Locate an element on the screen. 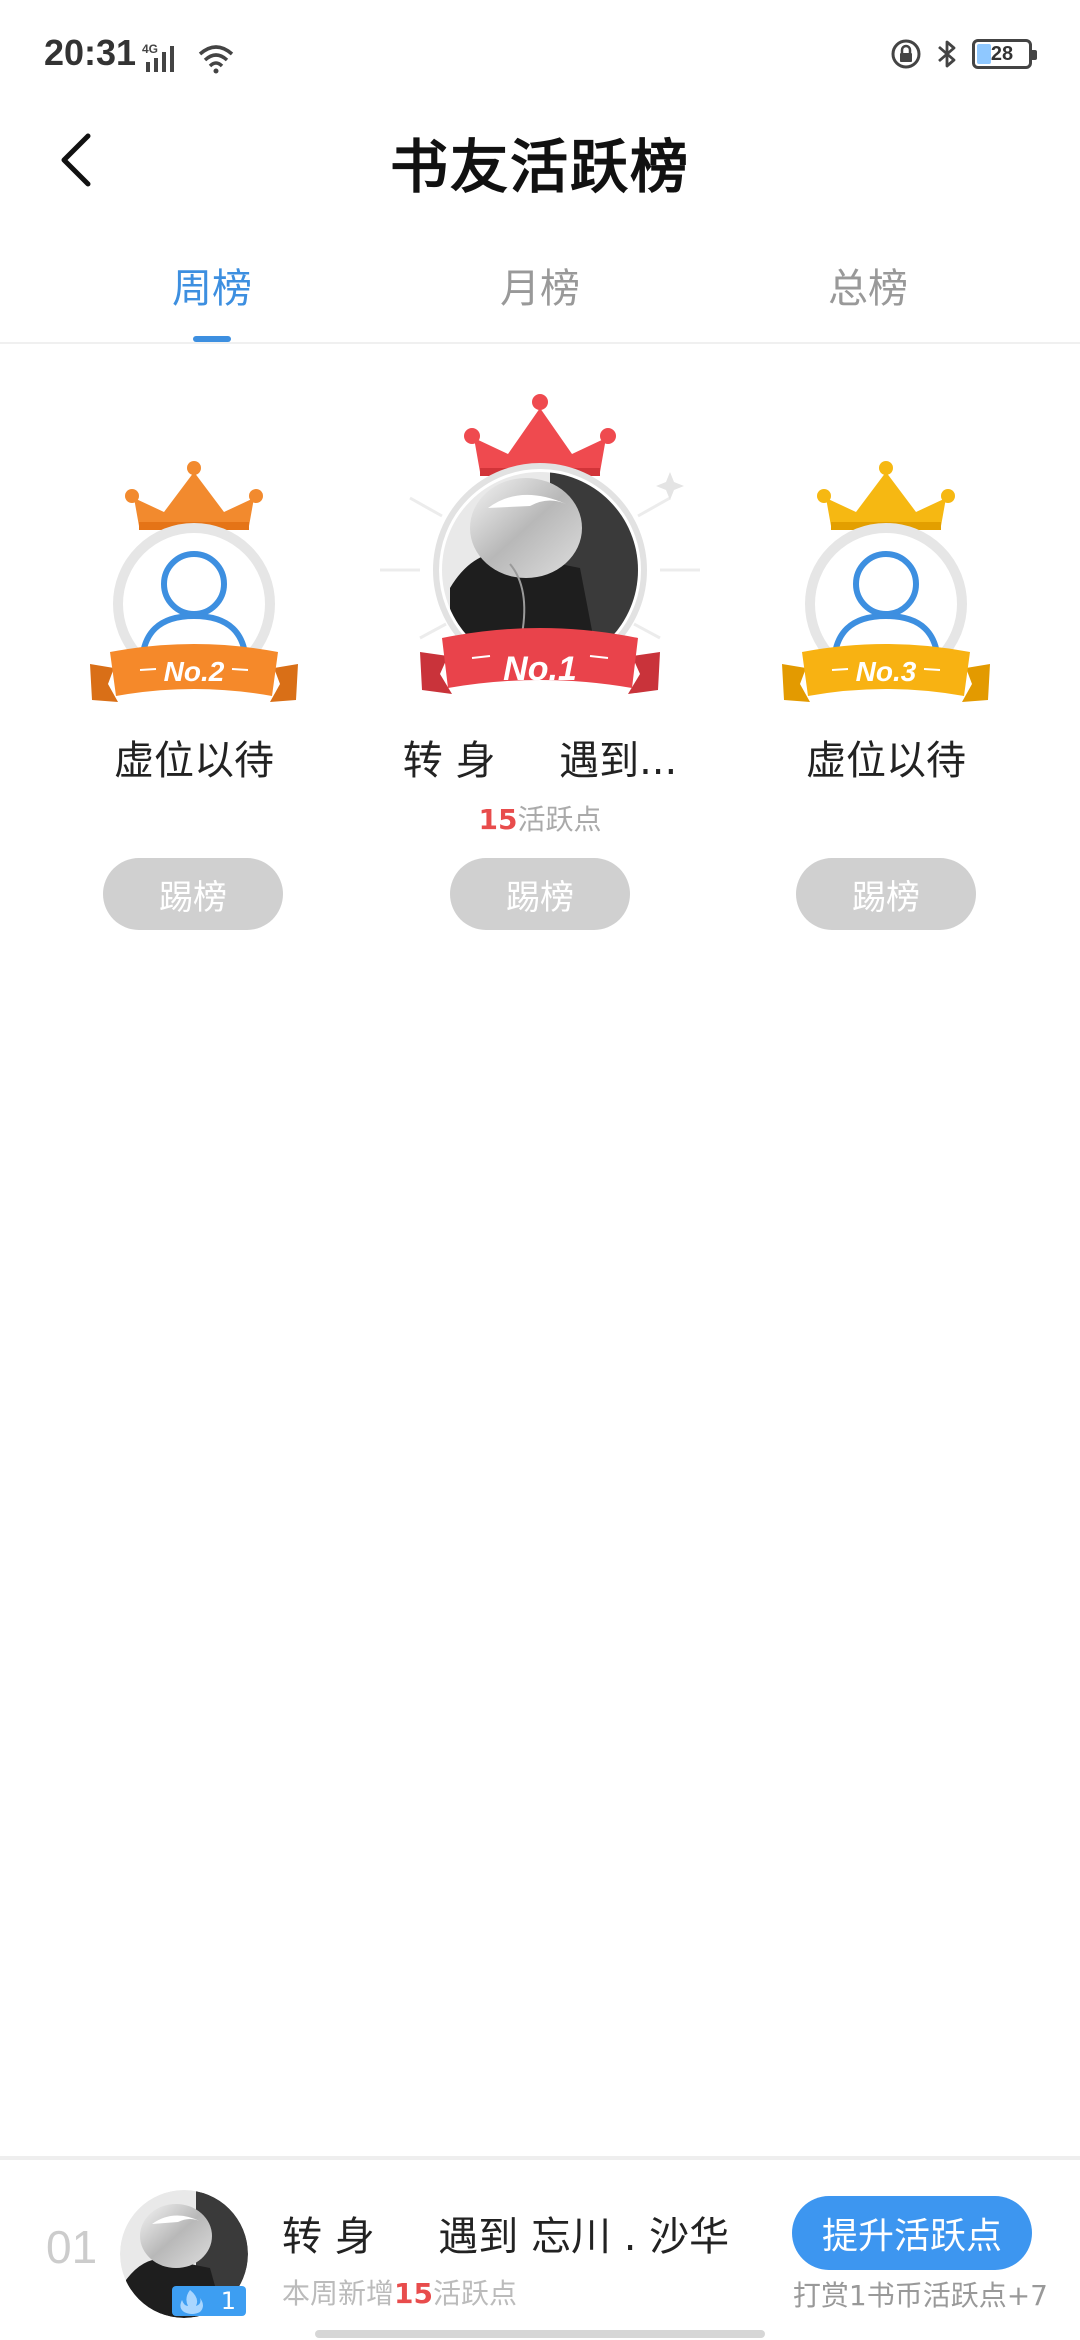 This screenshot has width=1080, height=2340. my-weekly-points-prefix: 本周新增 is located at coordinates (338, 2293).